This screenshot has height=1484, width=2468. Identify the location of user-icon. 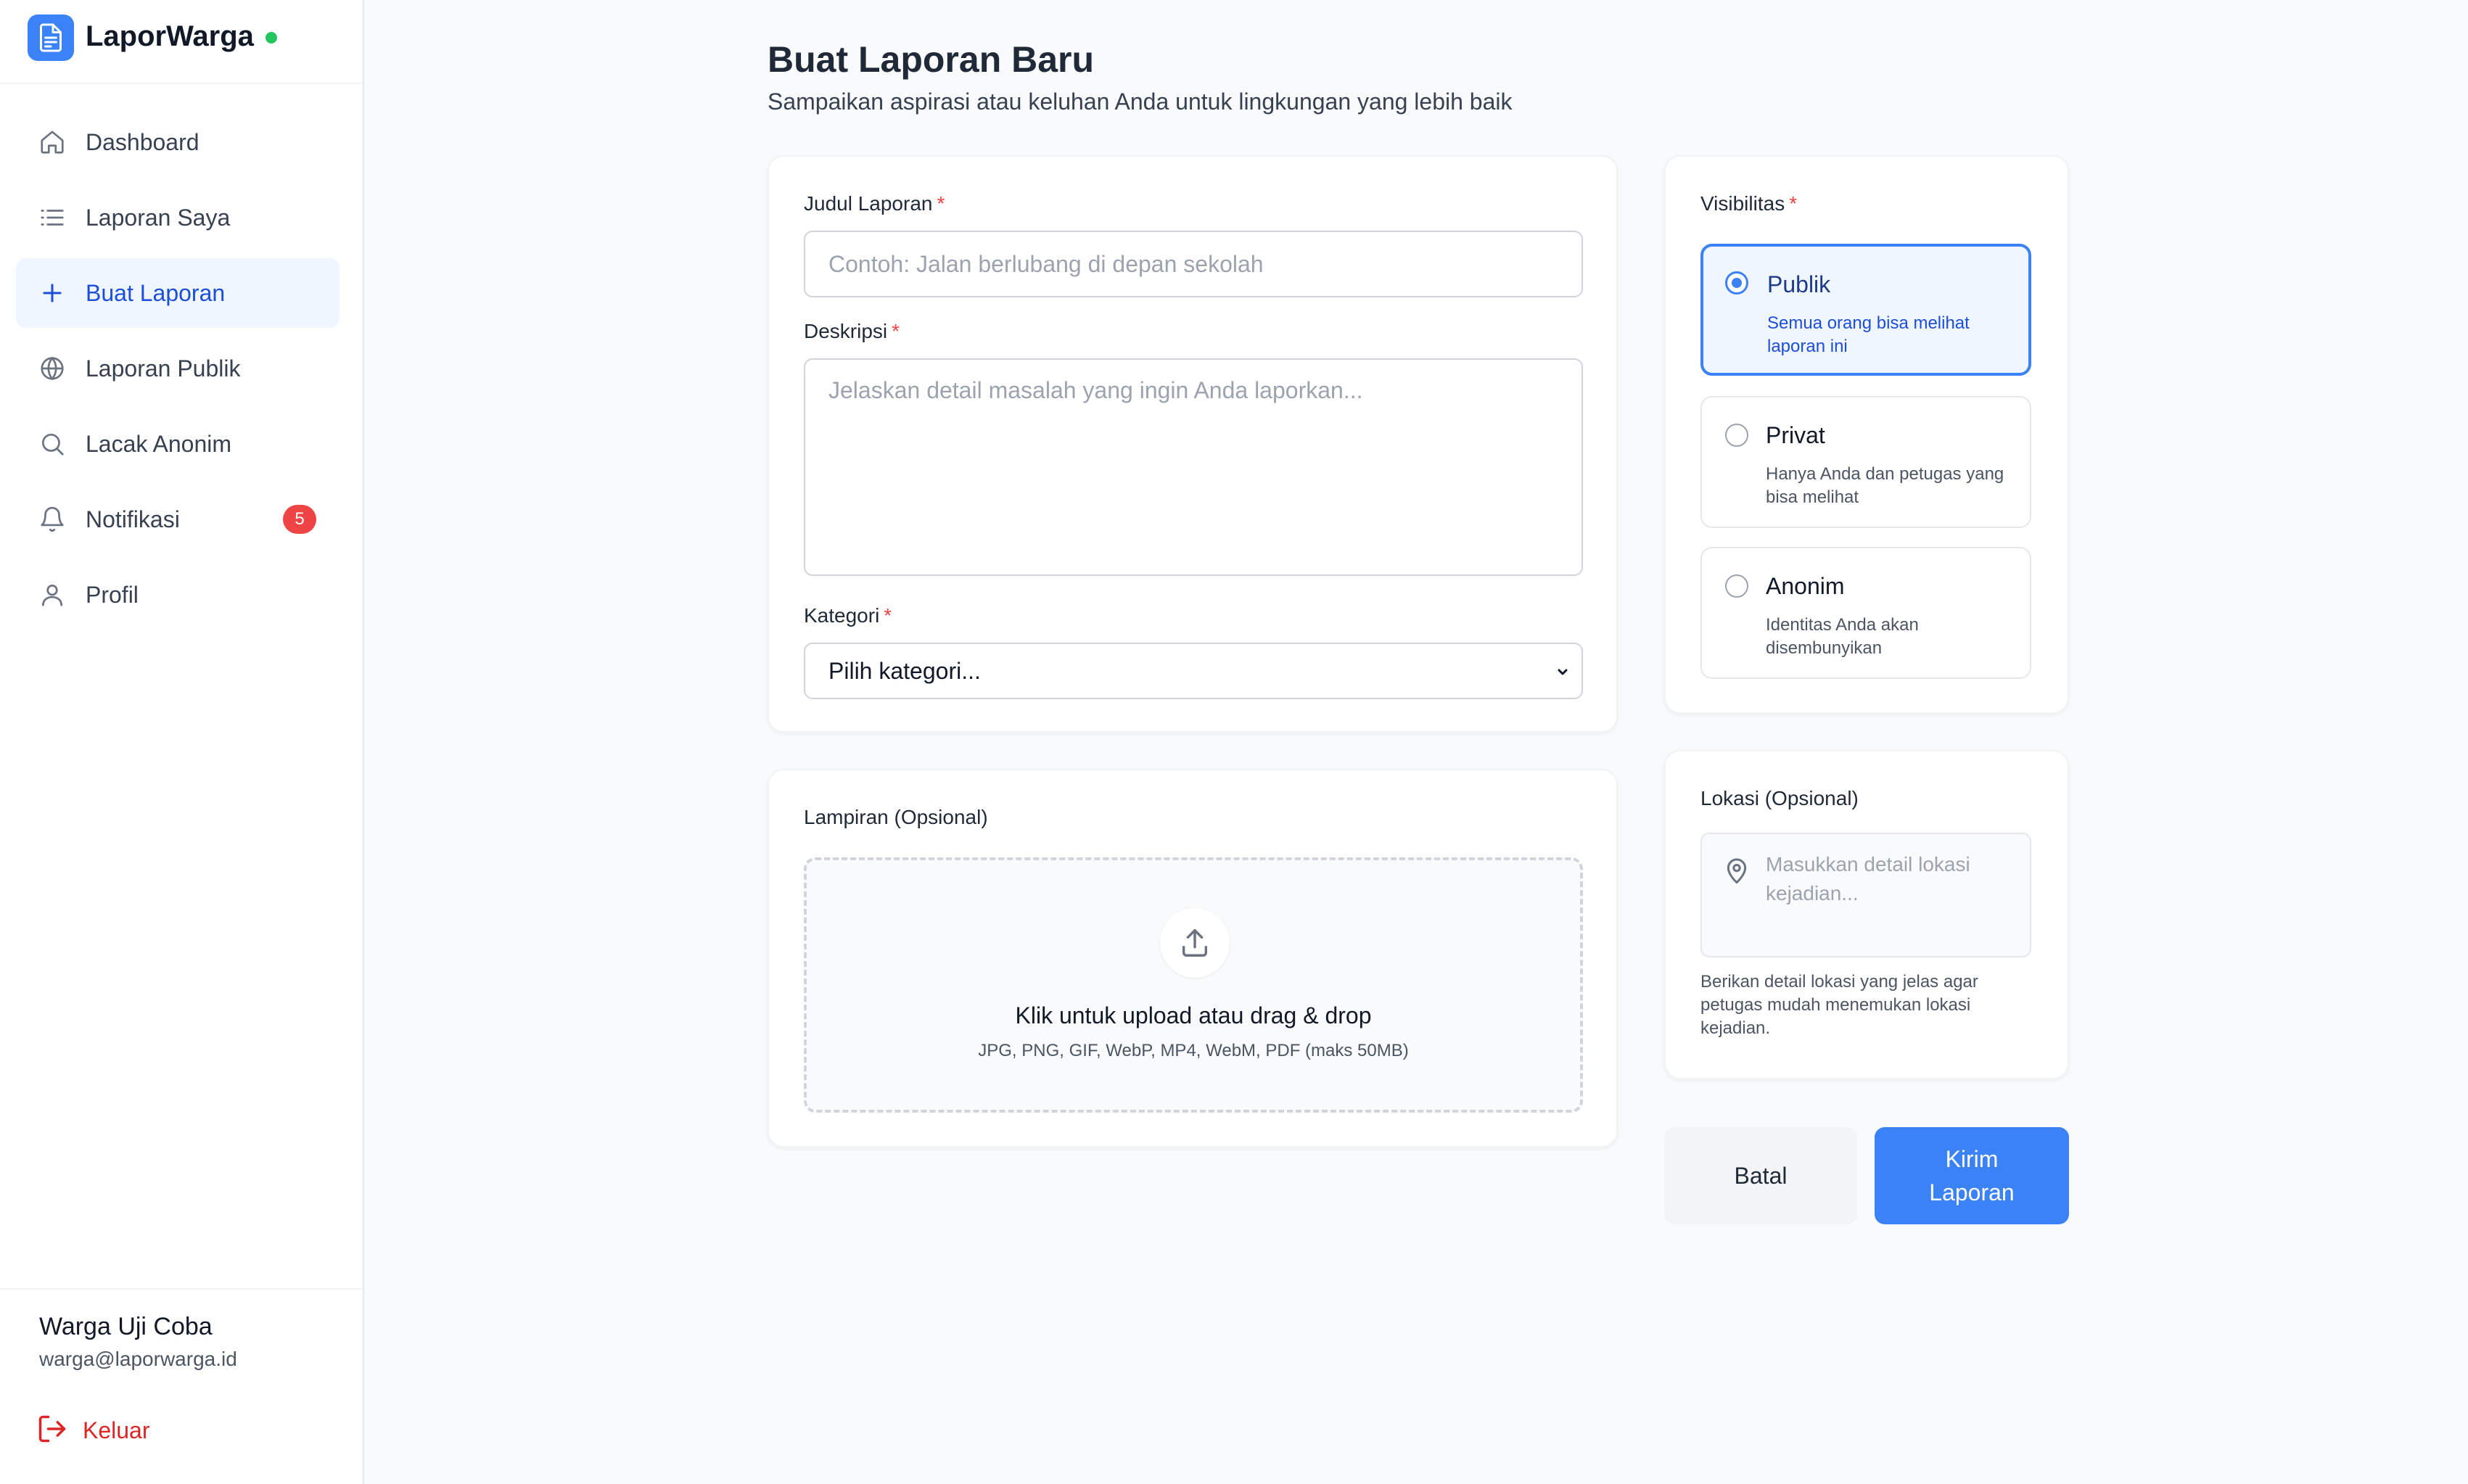
(52, 594).